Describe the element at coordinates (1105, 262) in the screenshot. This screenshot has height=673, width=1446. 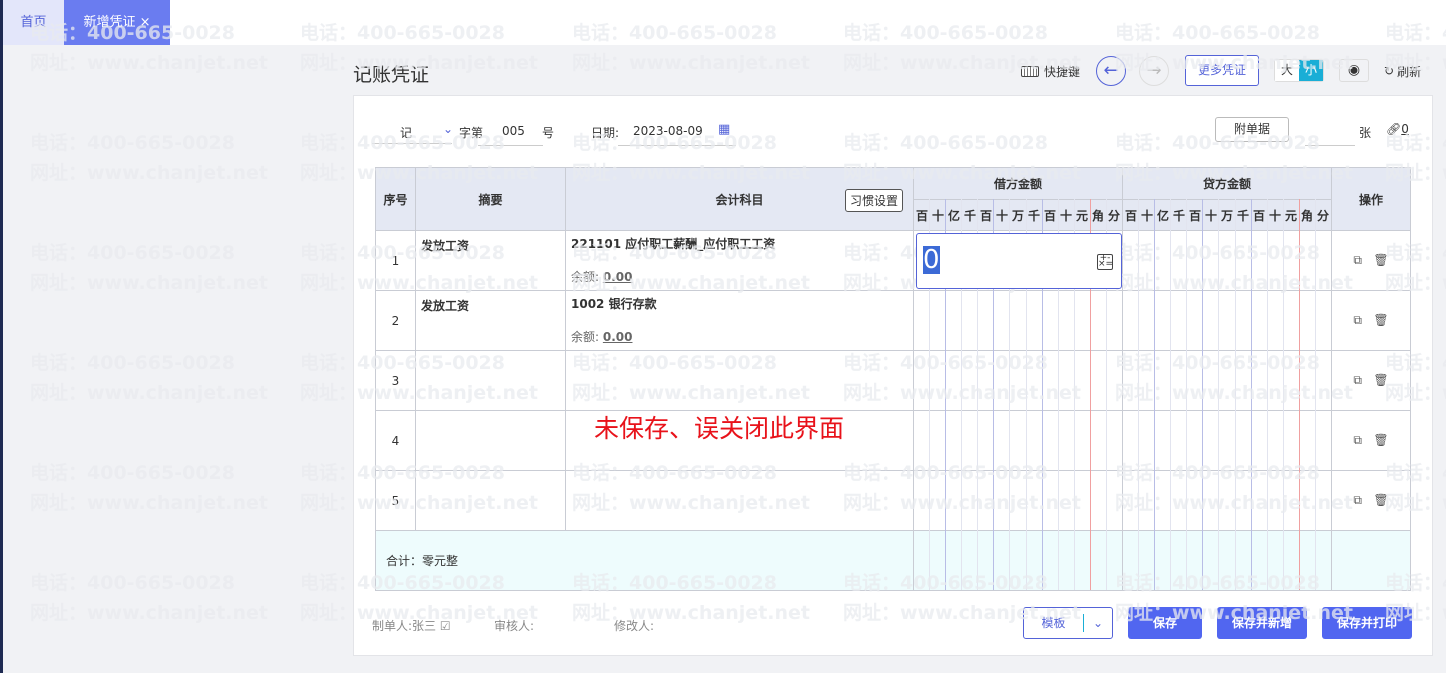
I see `calculator-icon: +- ×=` at that location.